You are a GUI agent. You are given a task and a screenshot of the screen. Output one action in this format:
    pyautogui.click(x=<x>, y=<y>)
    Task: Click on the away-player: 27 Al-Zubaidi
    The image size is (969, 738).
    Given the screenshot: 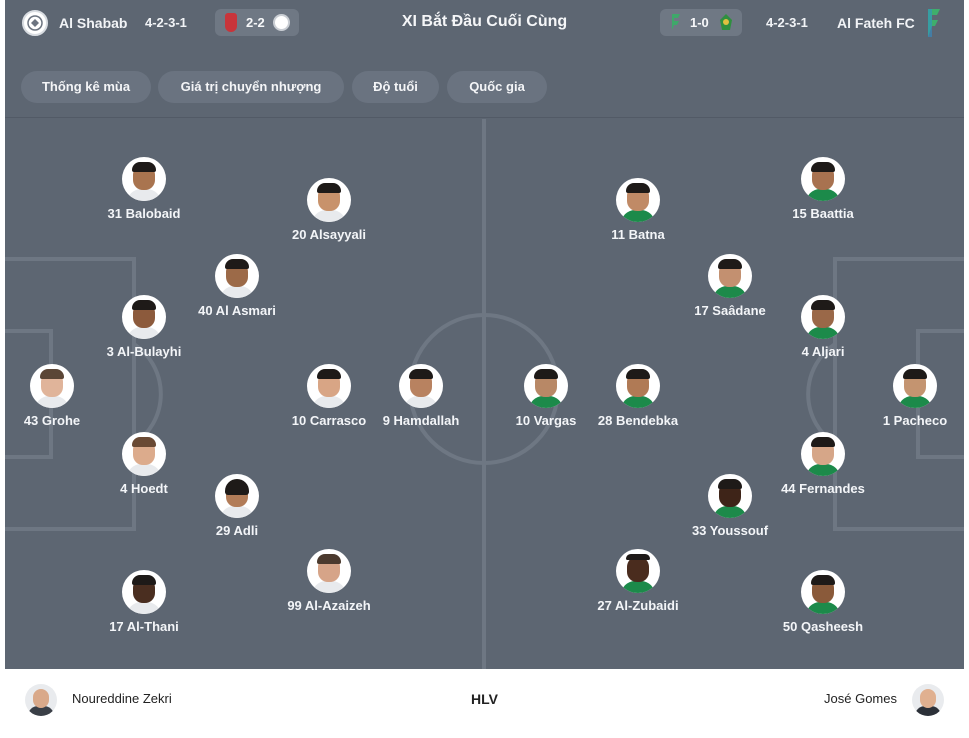 What is the action you would take?
    pyautogui.click(x=638, y=581)
    